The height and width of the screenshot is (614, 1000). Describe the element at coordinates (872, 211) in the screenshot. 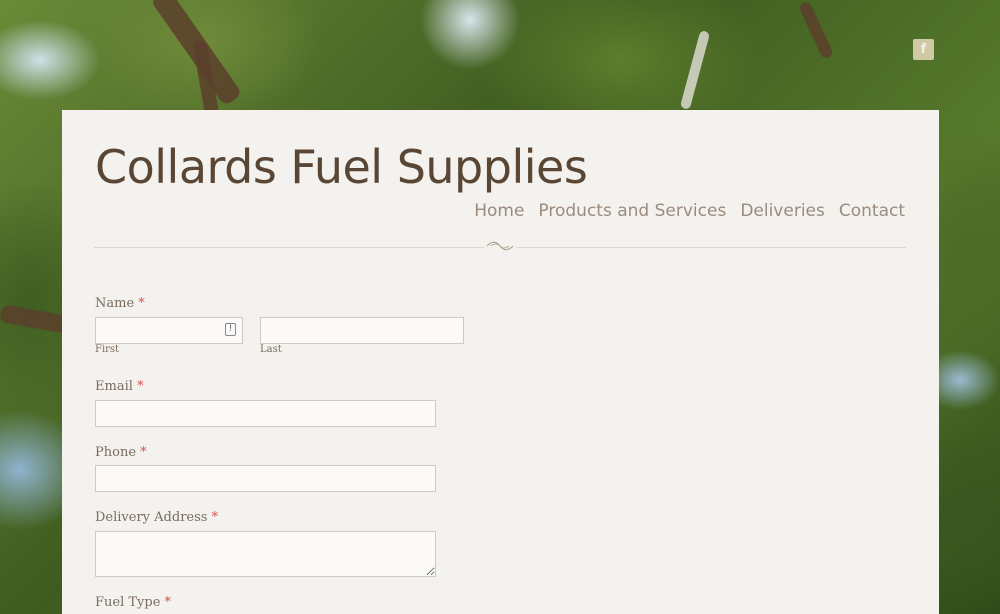

I see `nav-item-contact: Contact` at that location.